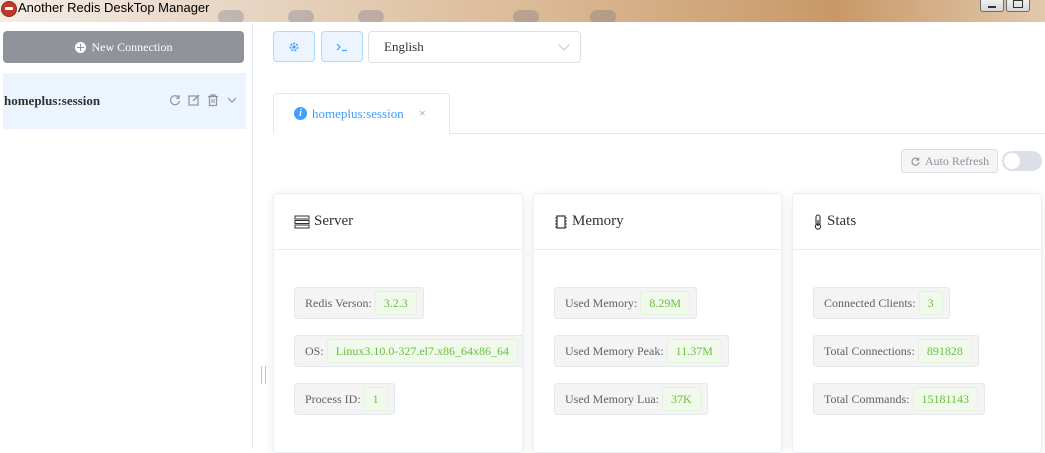 This screenshot has width=1045, height=453. I want to click on connected-clients-value: 3, so click(930, 303).